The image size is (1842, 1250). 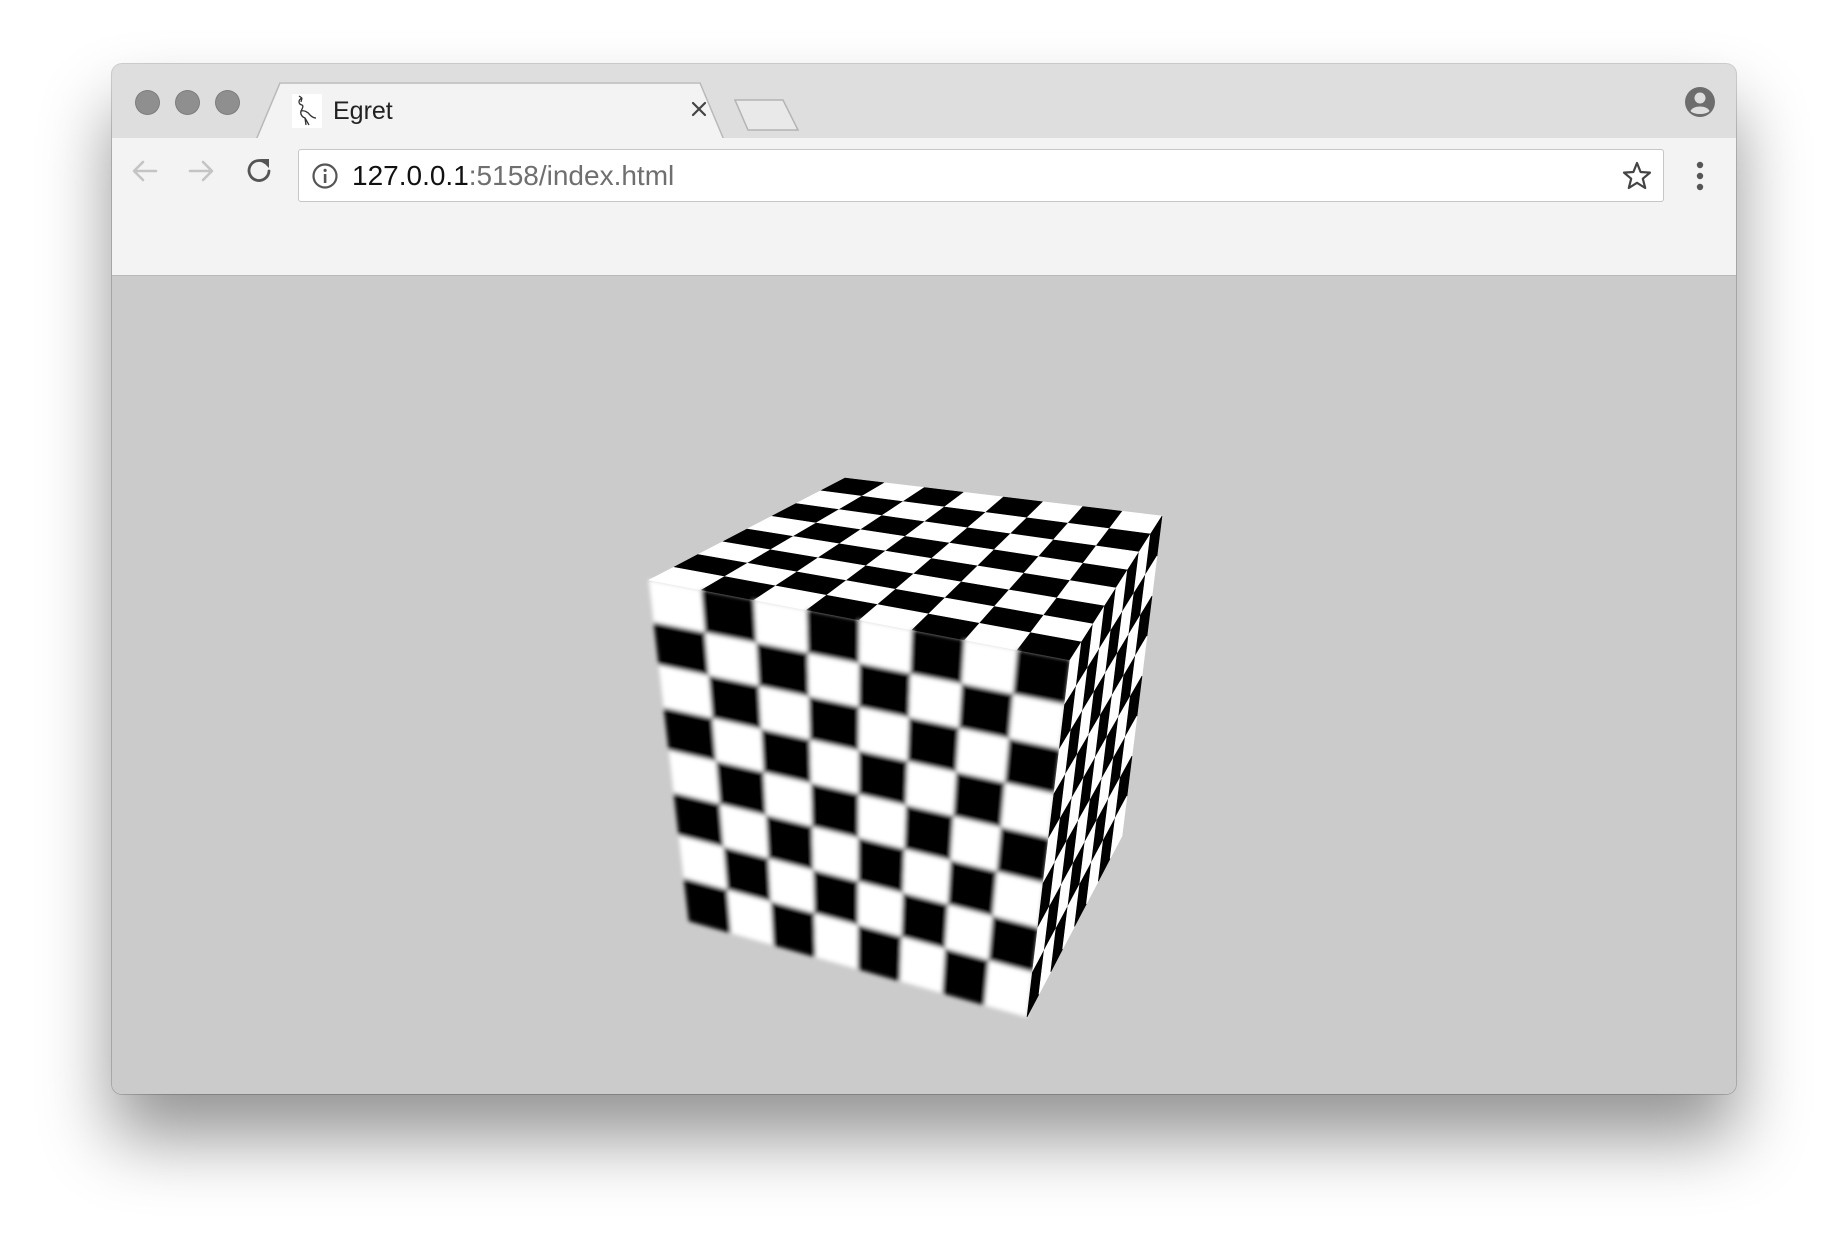 I want to click on url-host: 127.0.0.1, so click(x=410, y=175).